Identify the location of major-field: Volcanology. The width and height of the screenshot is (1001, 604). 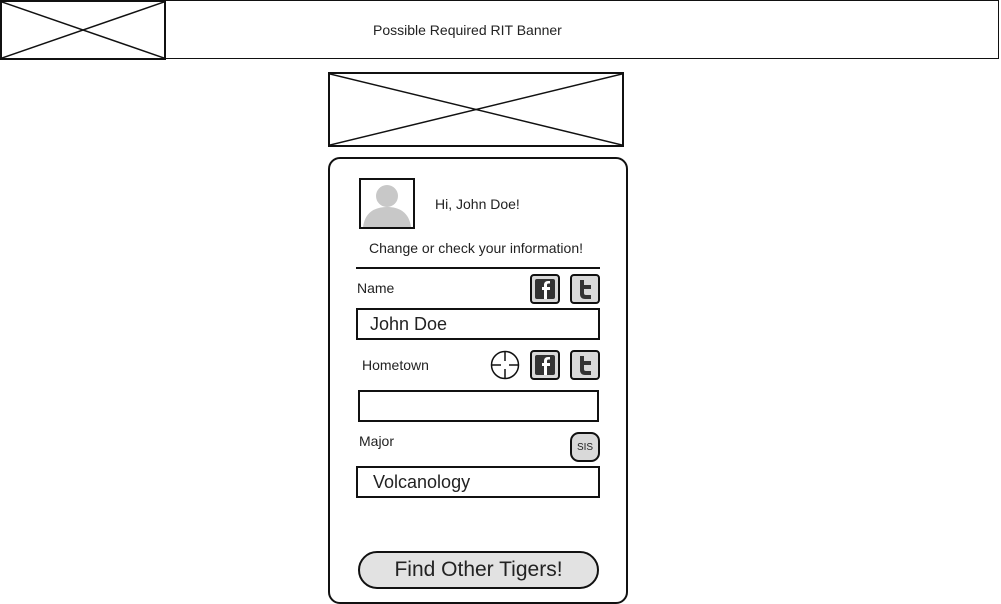
(478, 482).